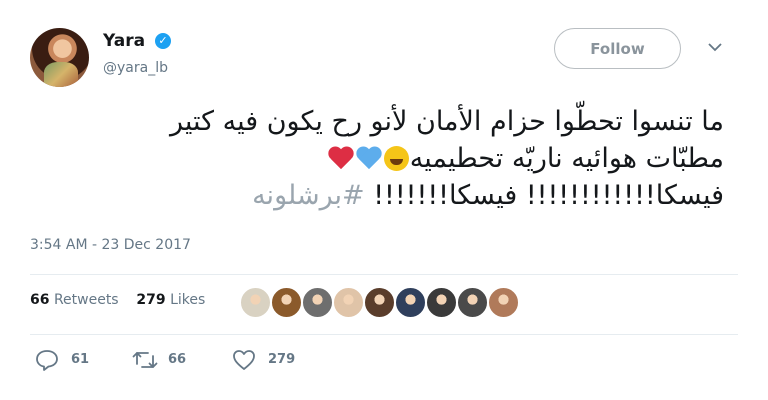  What do you see at coordinates (39, 300) in the screenshot?
I see `retweets-count: 66` at bounding box center [39, 300].